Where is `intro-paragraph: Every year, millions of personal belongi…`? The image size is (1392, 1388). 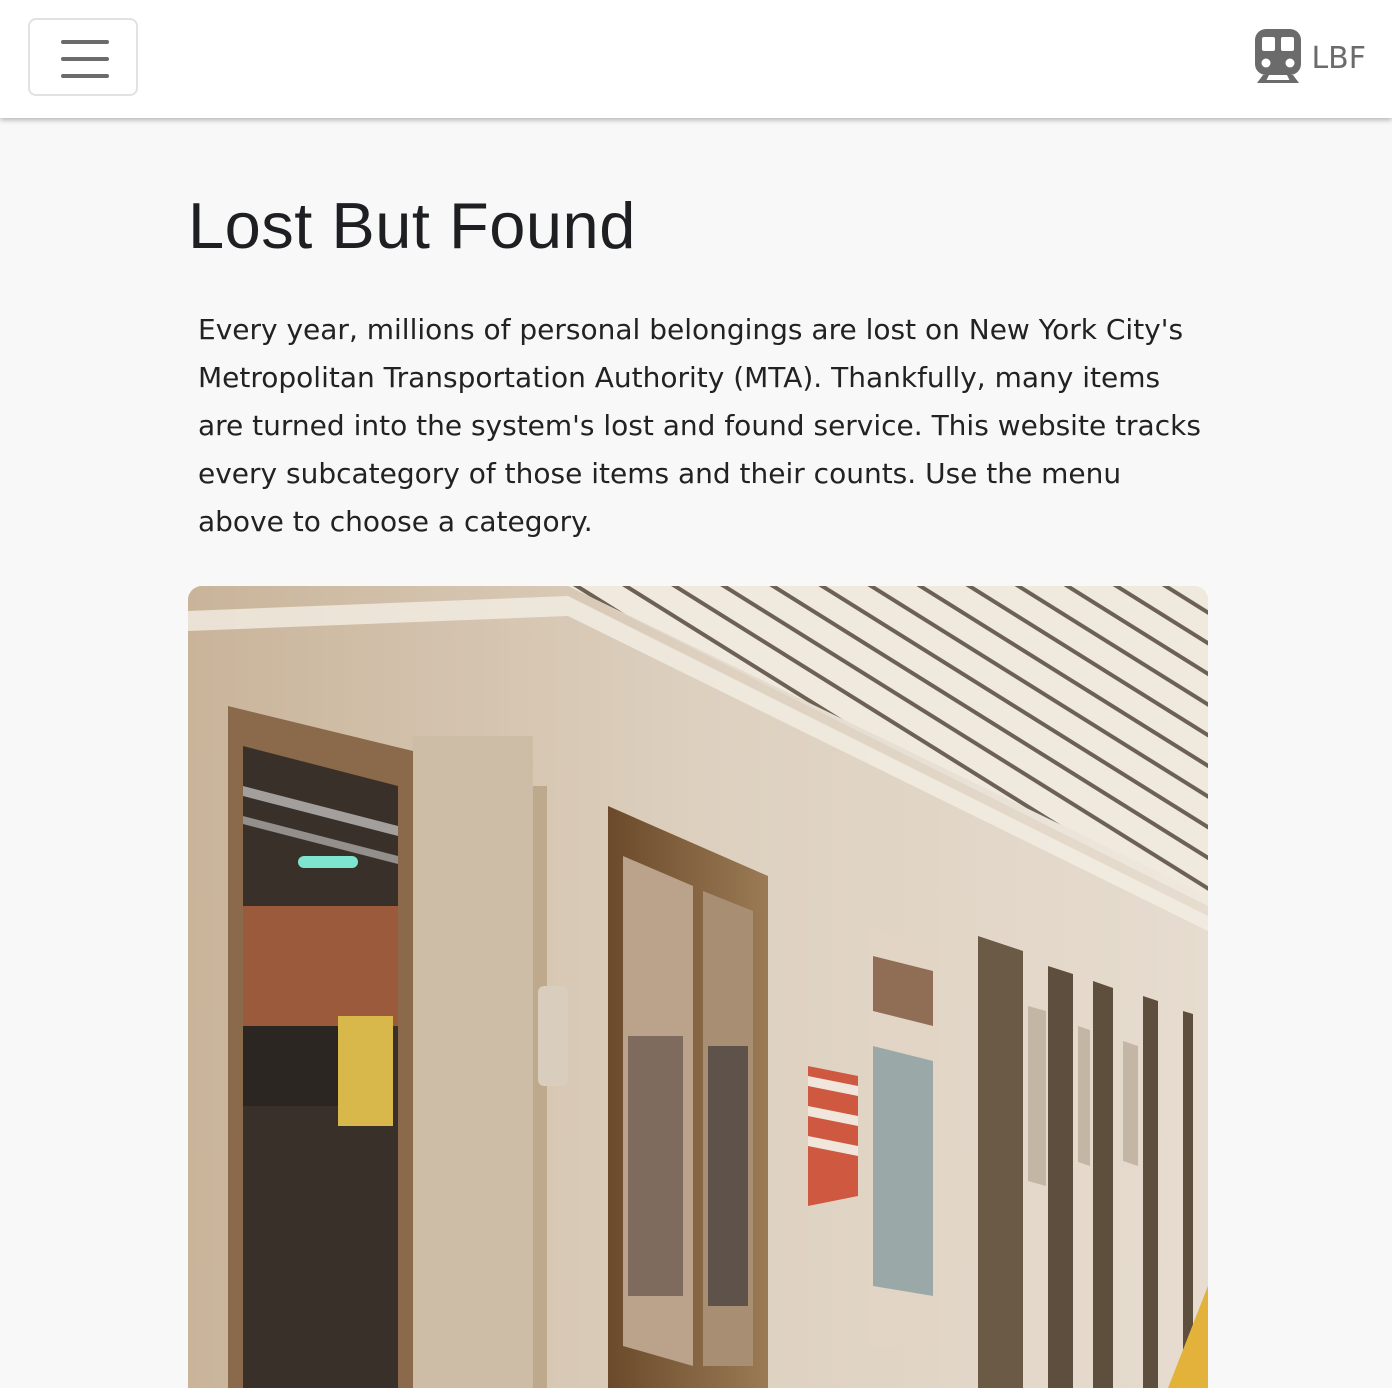 intro-paragraph: Every year, millions of personal belongi… is located at coordinates (699, 425).